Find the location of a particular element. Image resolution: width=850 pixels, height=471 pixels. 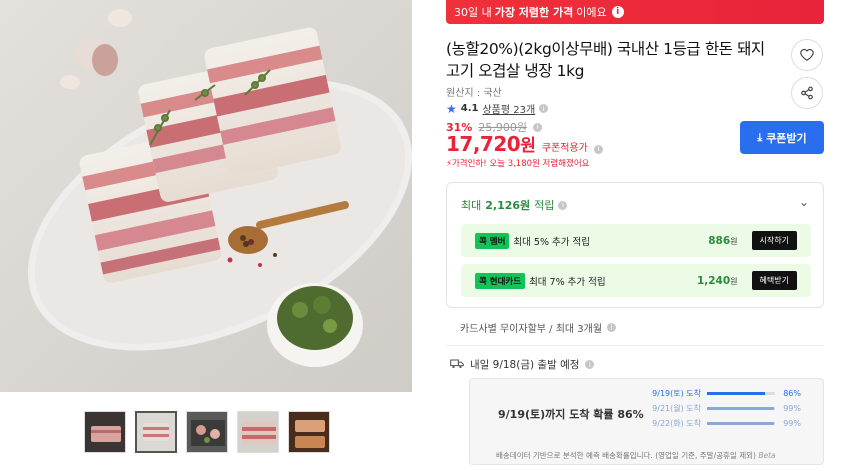

divider is located at coordinates (635, 345).